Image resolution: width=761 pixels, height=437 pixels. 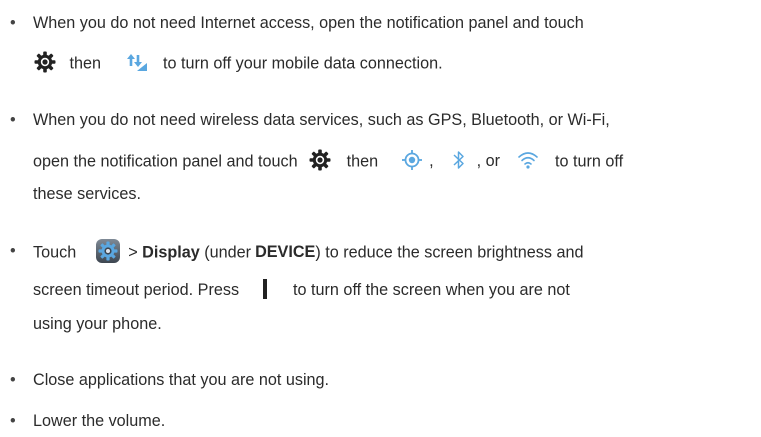 What do you see at coordinates (99, 421) in the screenshot?
I see `tip-5-line-1: Lower the volume.` at bounding box center [99, 421].